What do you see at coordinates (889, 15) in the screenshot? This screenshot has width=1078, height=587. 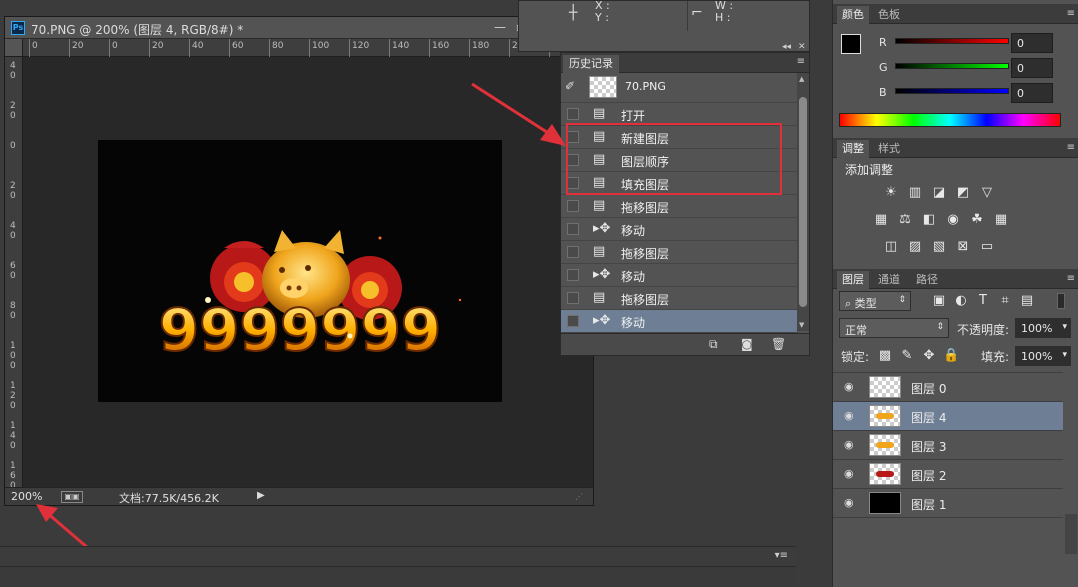 I see `tab-swatches: 色板` at bounding box center [889, 15].